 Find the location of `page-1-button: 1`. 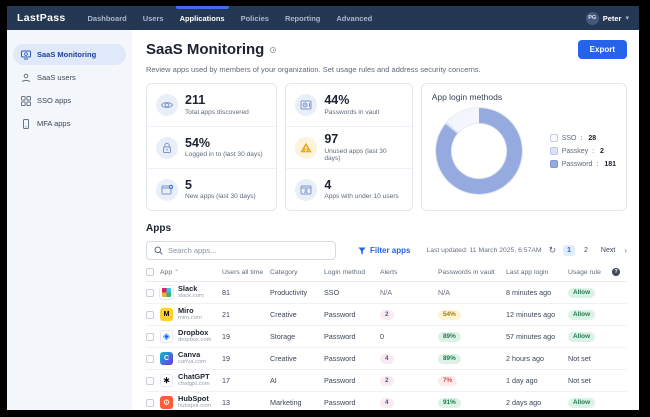

page-1-button: 1 is located at coordinates (569, 250).